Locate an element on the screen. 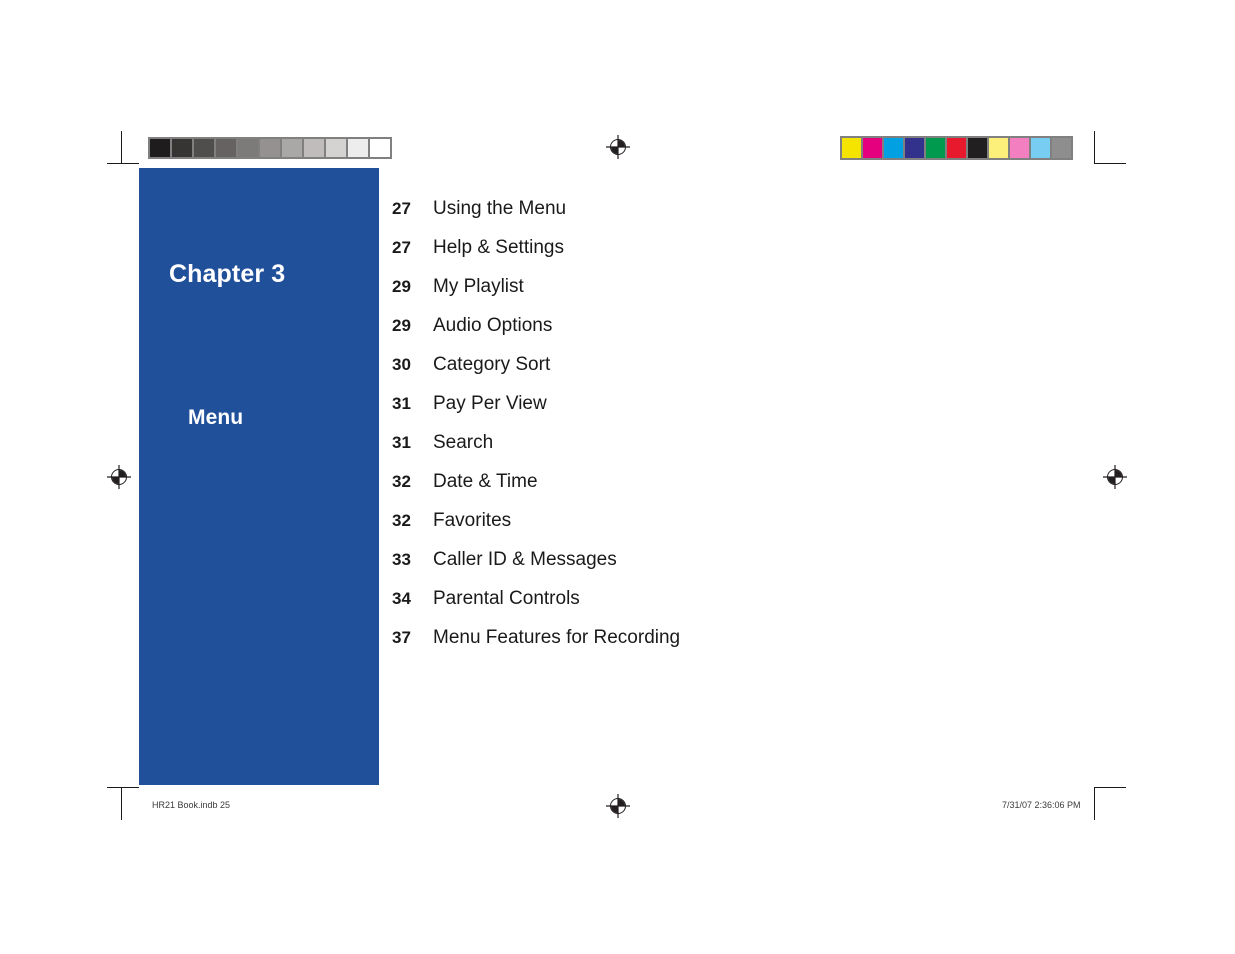 The width and height of the screenshot is (1235, 954). registration-target-bottom-center is located at coordinates (618, 806).